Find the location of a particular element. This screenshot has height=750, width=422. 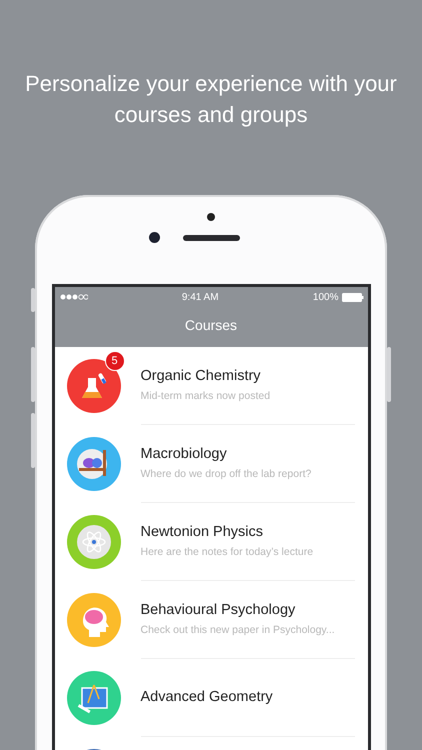

course-subtitle: Mid-term marks now posted is located at coordinates (206, 396).